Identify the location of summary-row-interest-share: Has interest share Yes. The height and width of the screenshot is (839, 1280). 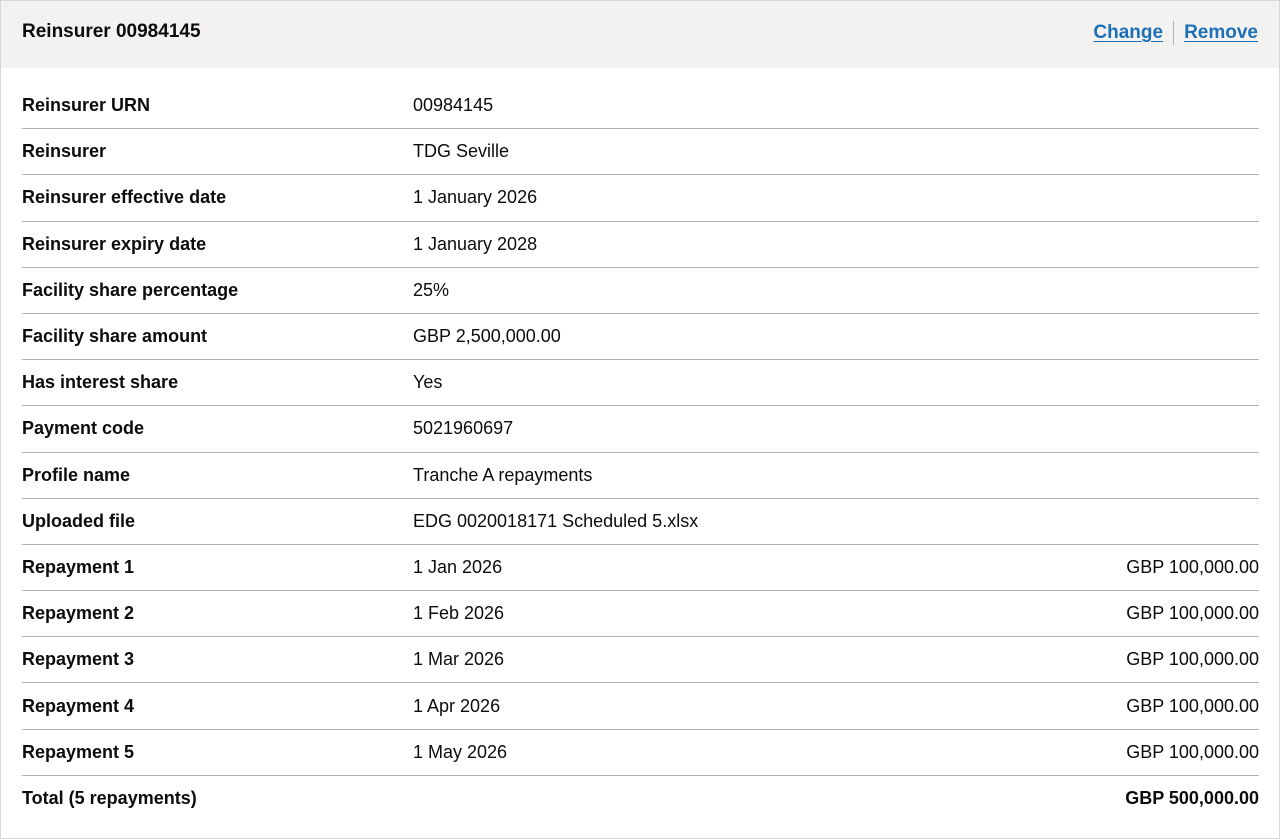
(640, 383).